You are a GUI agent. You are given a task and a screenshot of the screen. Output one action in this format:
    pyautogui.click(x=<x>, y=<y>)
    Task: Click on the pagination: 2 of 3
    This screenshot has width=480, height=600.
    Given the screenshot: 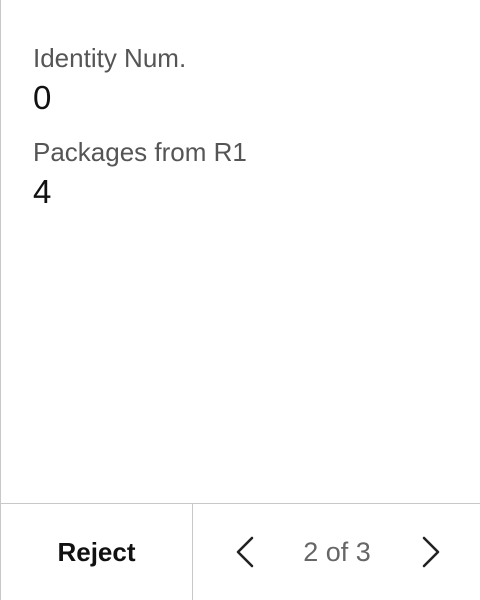 What is the action you would take?
    pyautogui.click(x=336, y=552)
    